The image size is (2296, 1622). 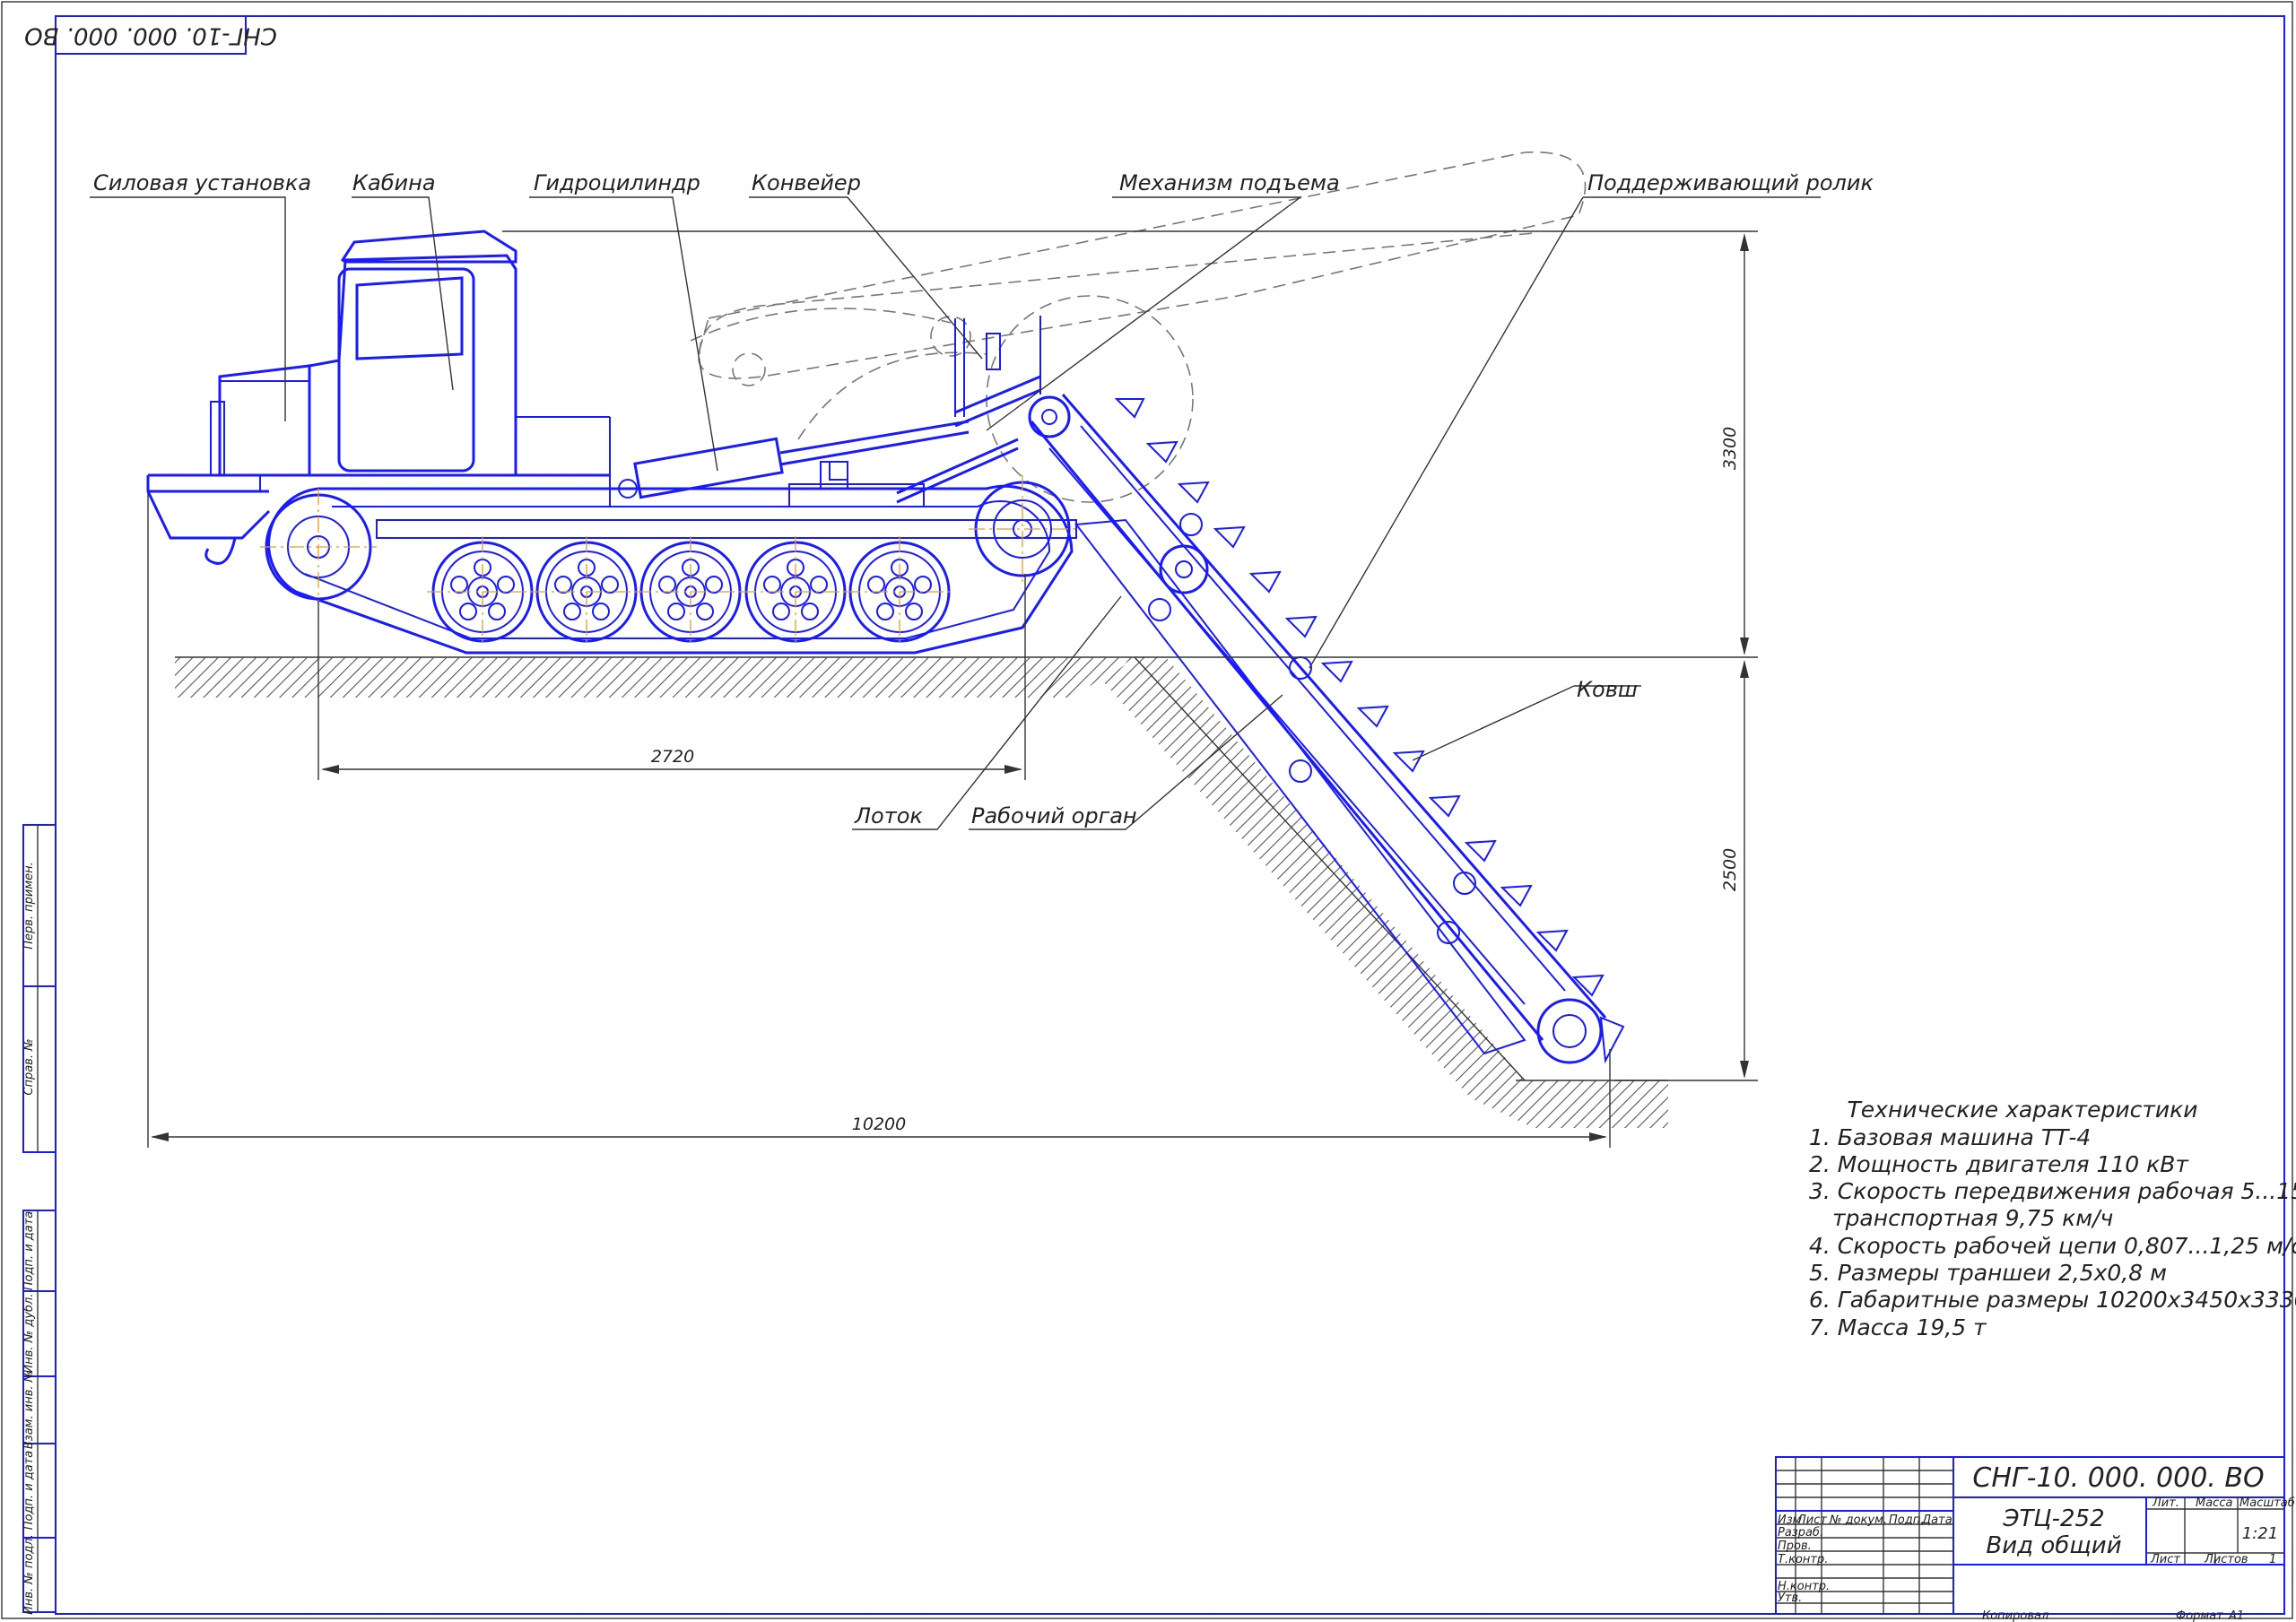 What do you see at coordinates (1730, 869) in the screenshot?
I see `dim-depth-below: 2500` at bounding box center [1730, 869].